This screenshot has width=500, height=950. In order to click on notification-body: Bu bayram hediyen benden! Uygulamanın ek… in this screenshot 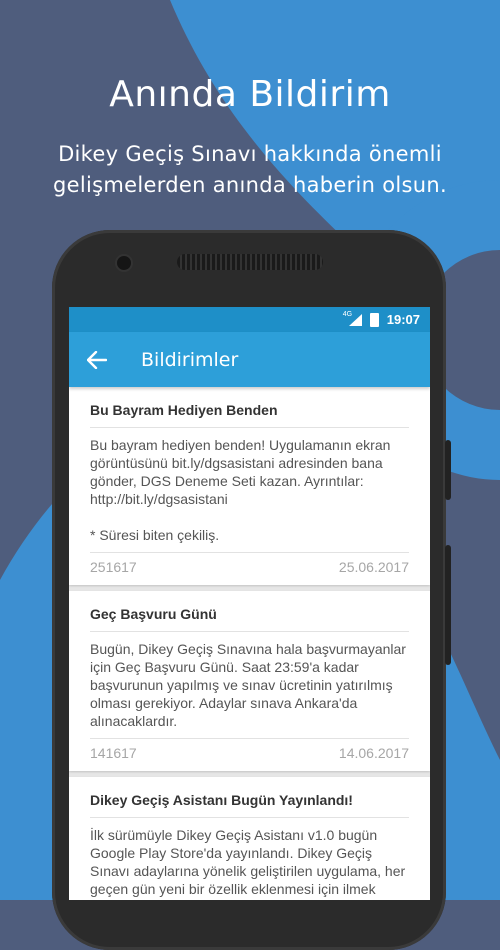, I will do `click(249, 490)`.